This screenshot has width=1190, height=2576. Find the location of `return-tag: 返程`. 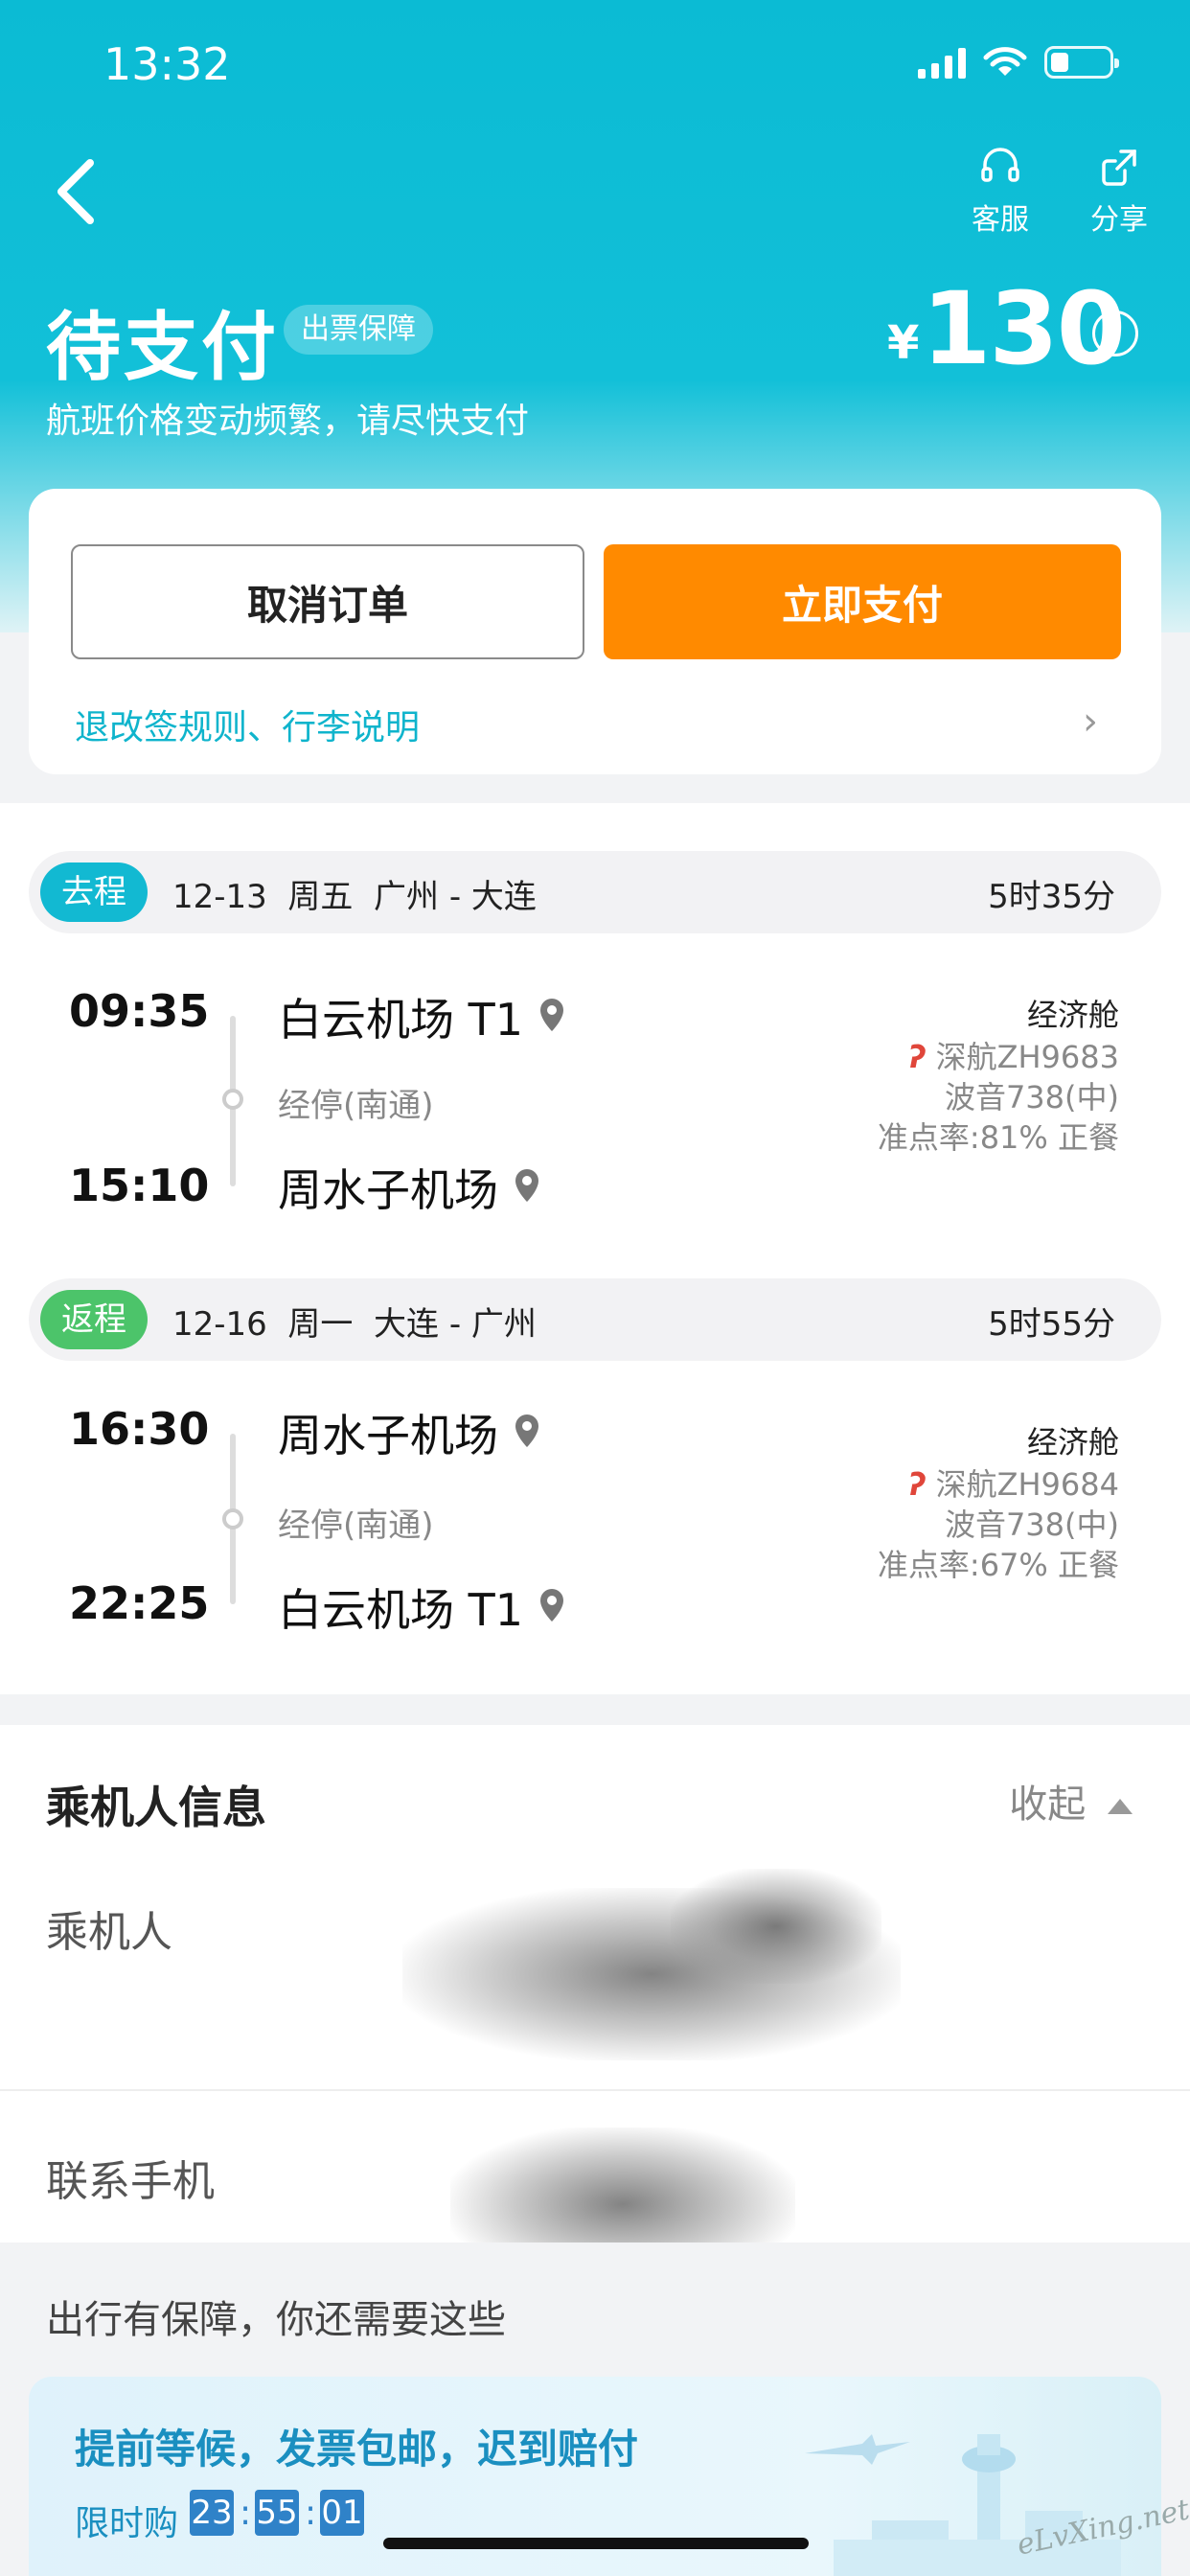

return-tag: 返程 is located at coordinates (94, 1319).